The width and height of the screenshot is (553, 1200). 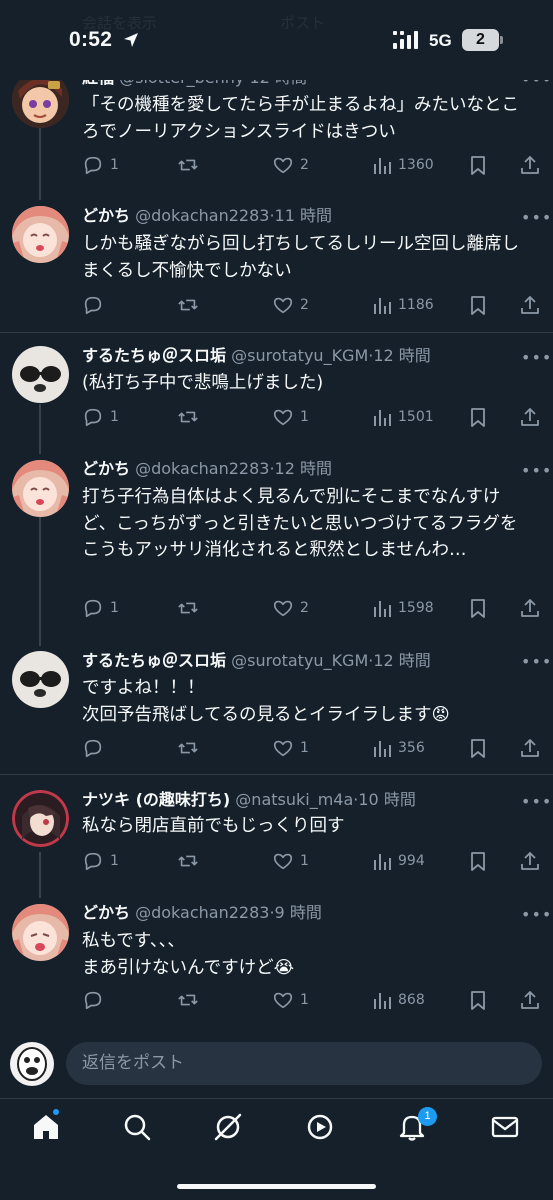 I want to click on reply-input: 返信をポスト, so click(x=304, y=1063).